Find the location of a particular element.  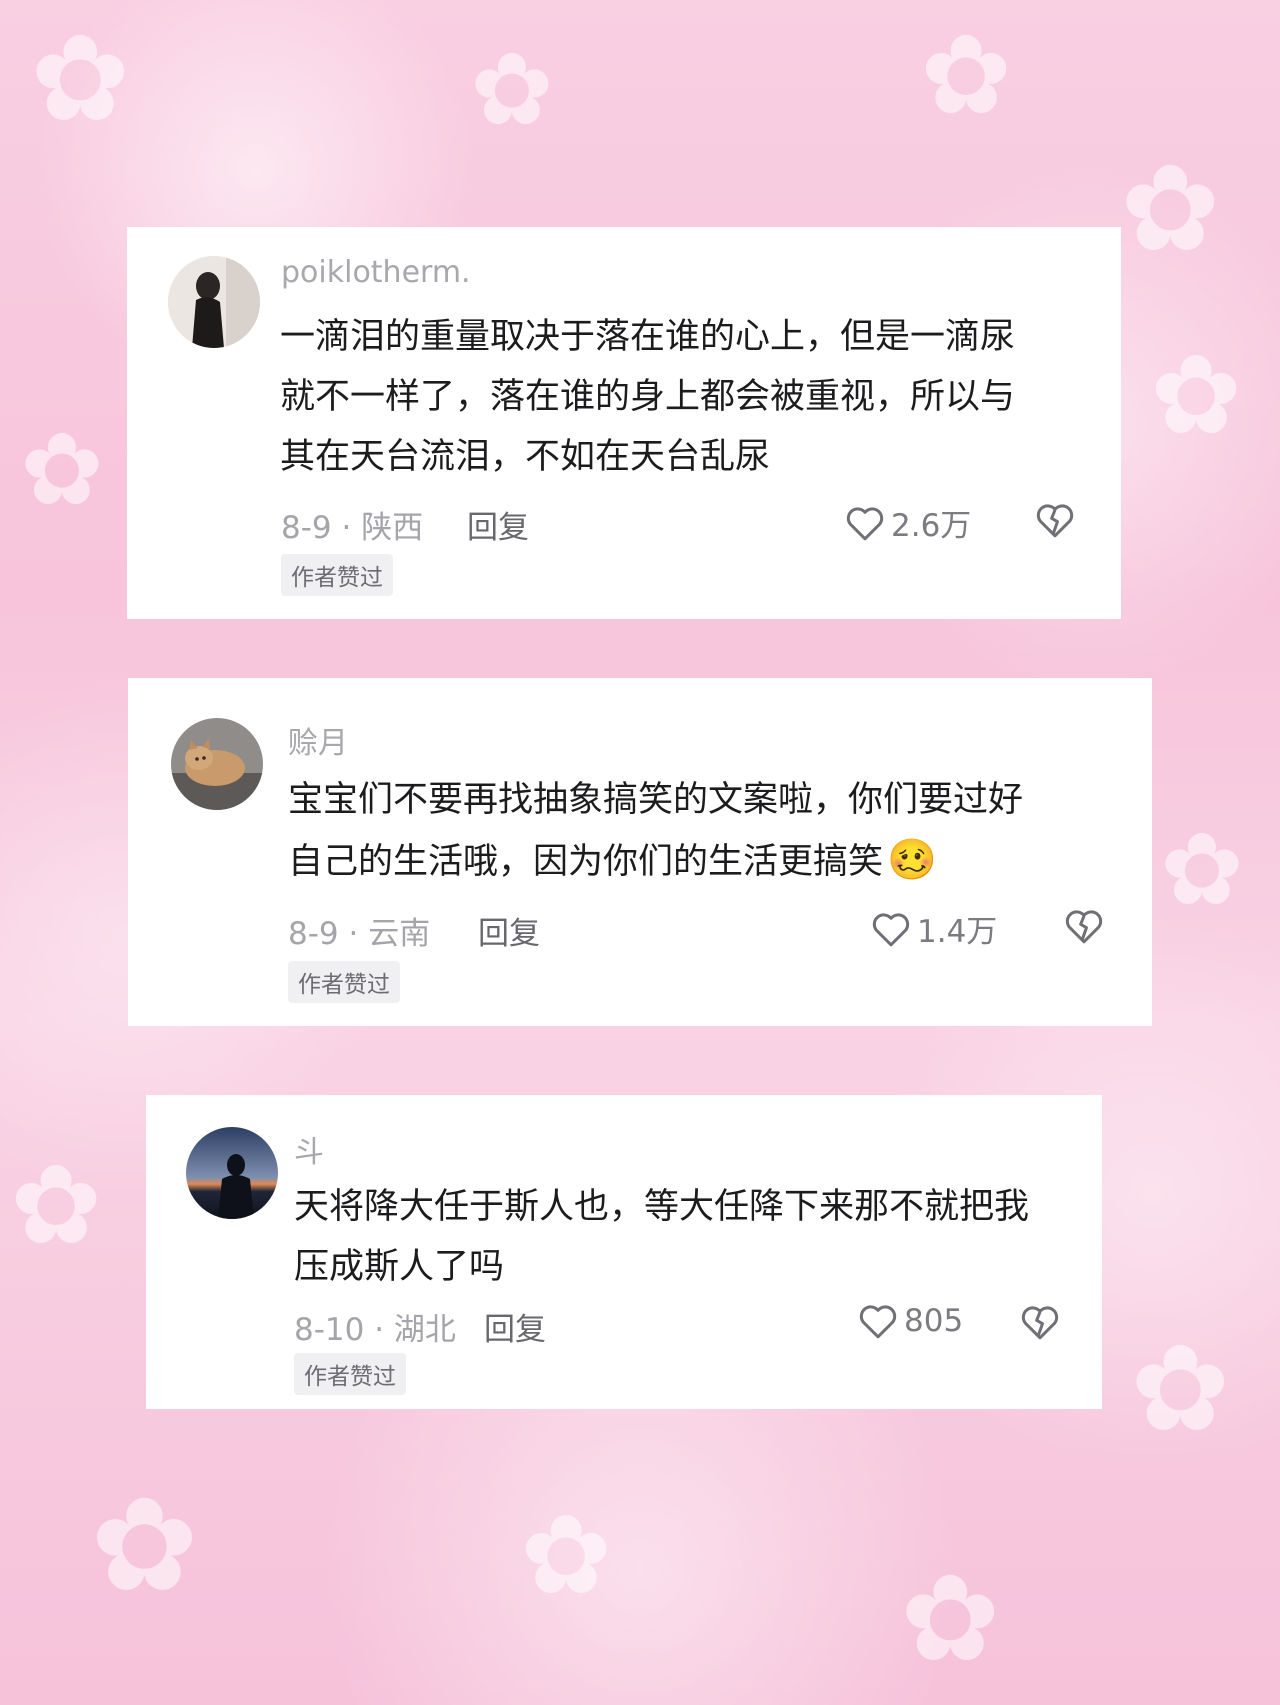

comment-line: 天将降大任于斯人也，等大任降下来那不就把我 is located at coordinates (662, 1207).